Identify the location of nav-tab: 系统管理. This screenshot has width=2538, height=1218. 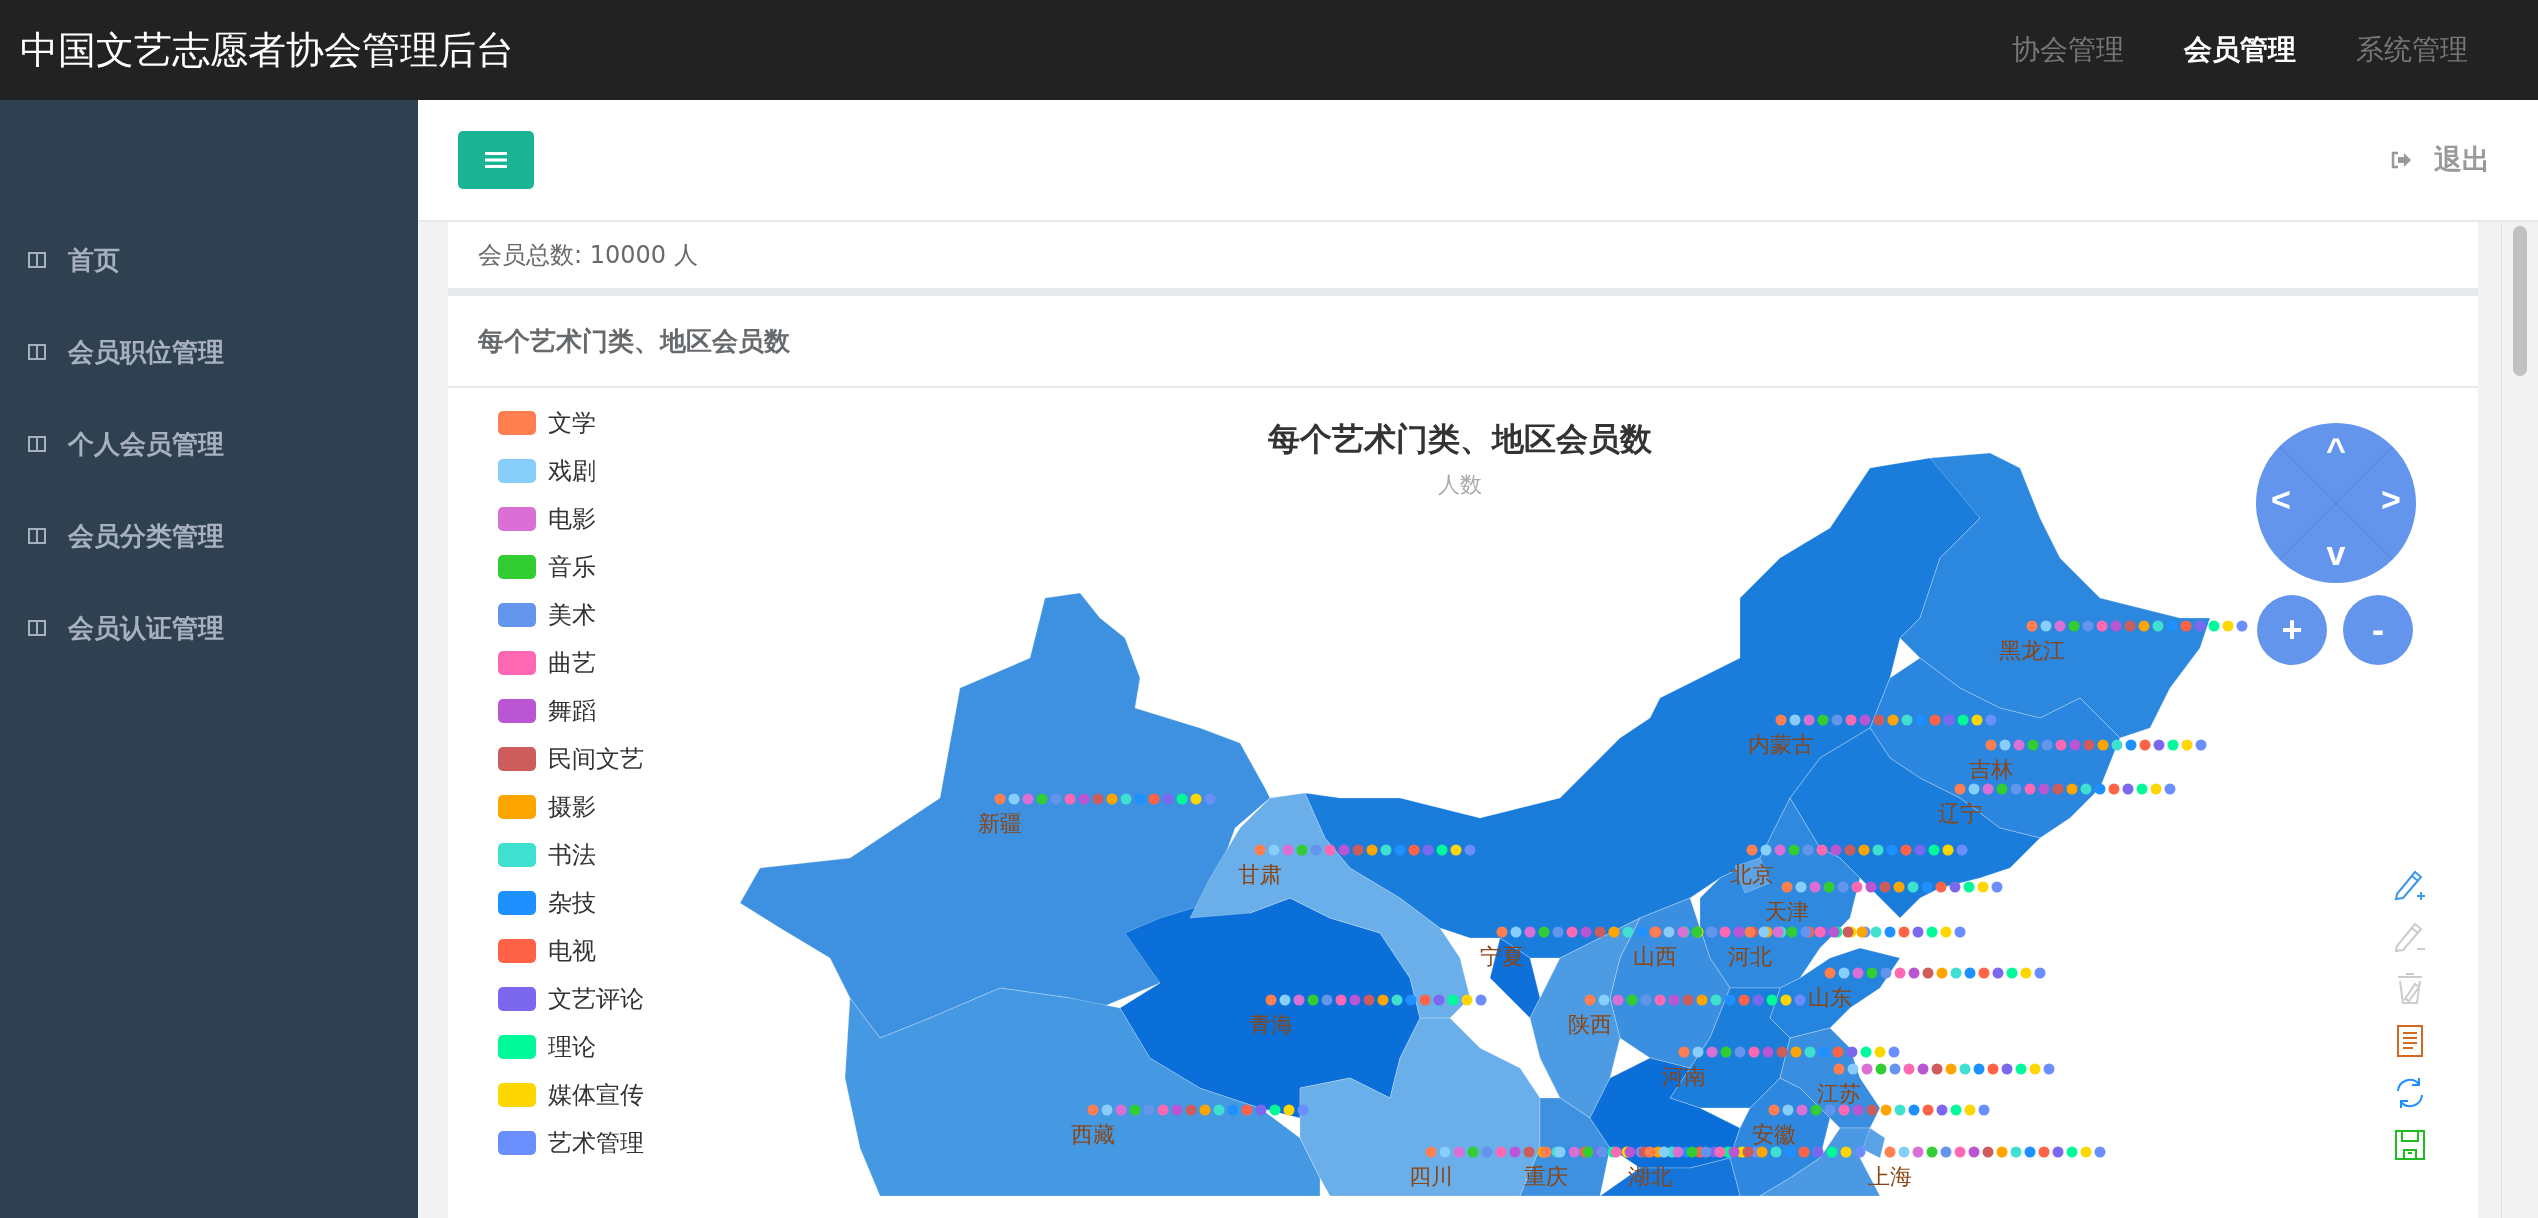
(2412, 50).